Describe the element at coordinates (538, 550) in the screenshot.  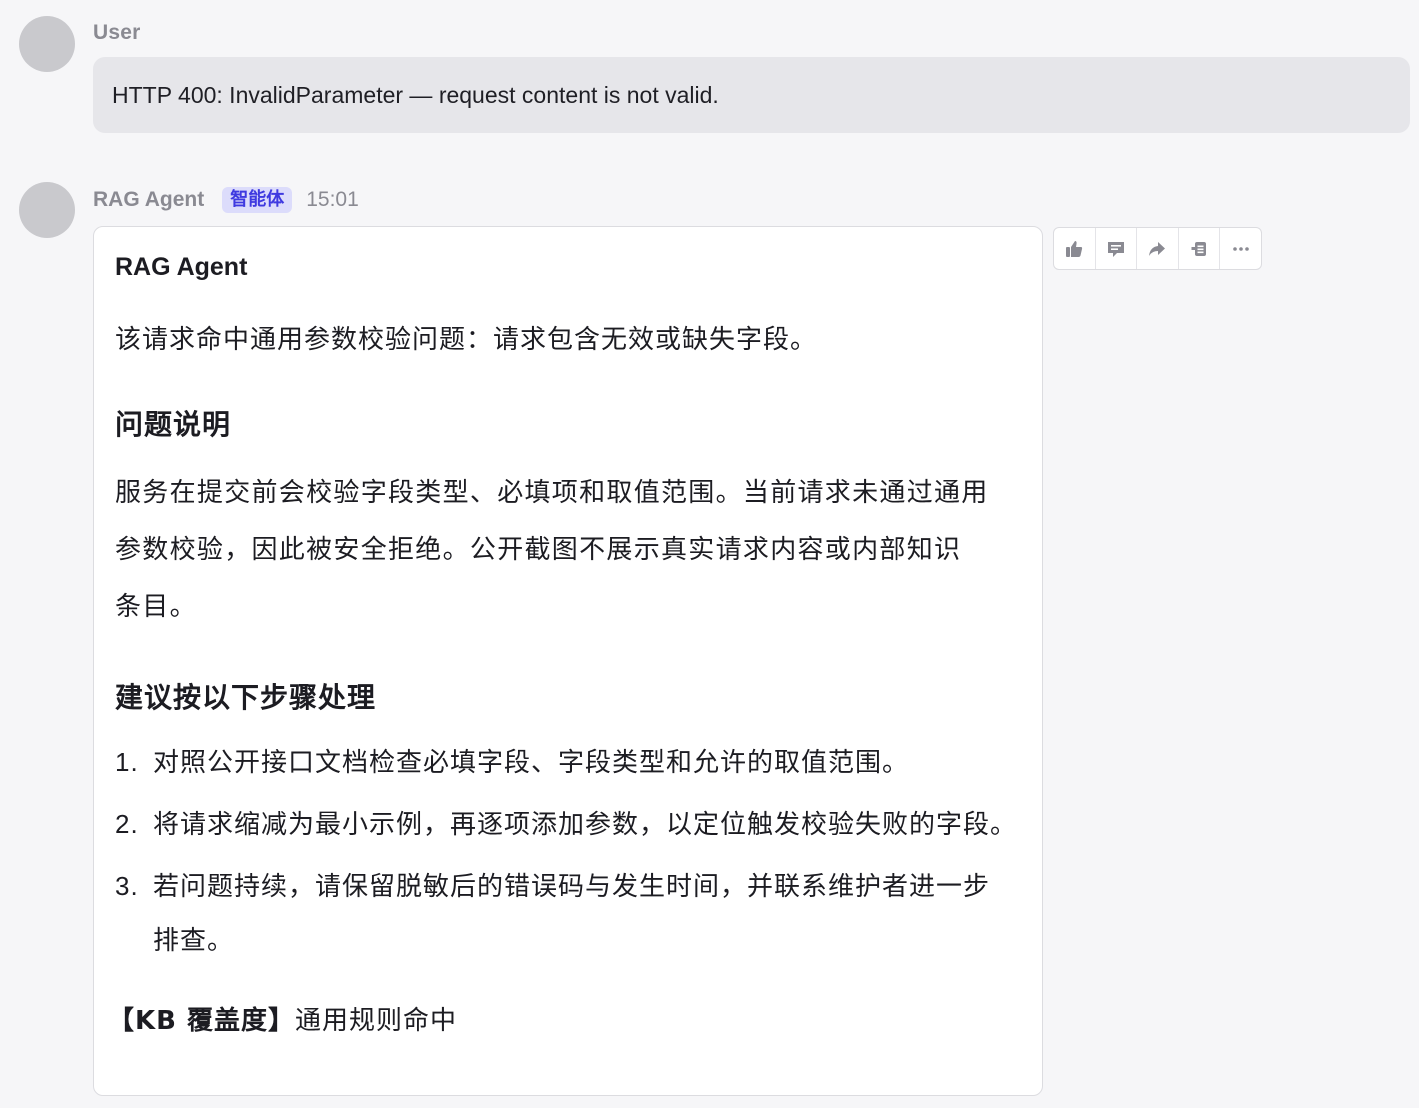
I see `problem-line: 参数校验，因此被安全拒绝。公开截图不展示真实请求内容或内部知识` at that location.